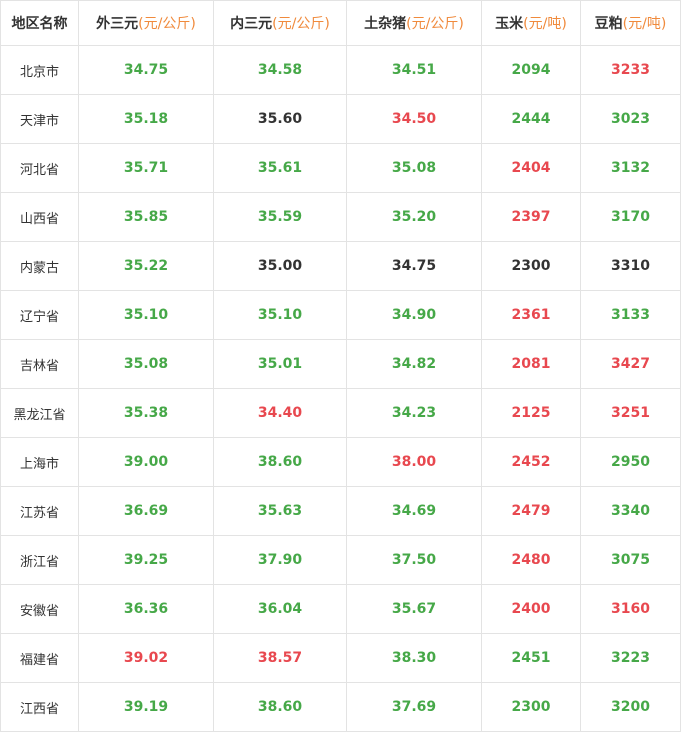  I want to click on table-row: 江西省 39.19 38.60 37.69 2300 3200, so click(340, 707).